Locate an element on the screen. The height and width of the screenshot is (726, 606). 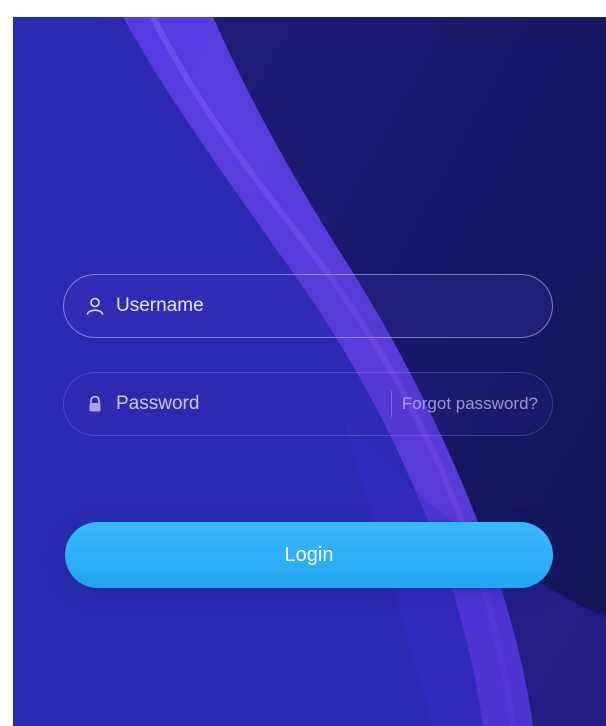
forgot-password-link: Forgot password? is located at coordinates (470, 404).